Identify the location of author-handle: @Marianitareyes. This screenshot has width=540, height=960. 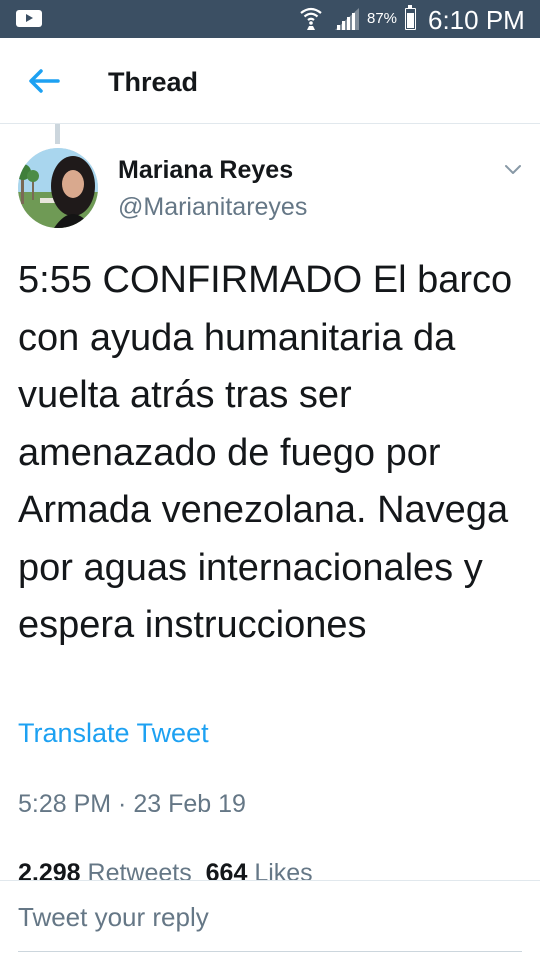
(212, 207).